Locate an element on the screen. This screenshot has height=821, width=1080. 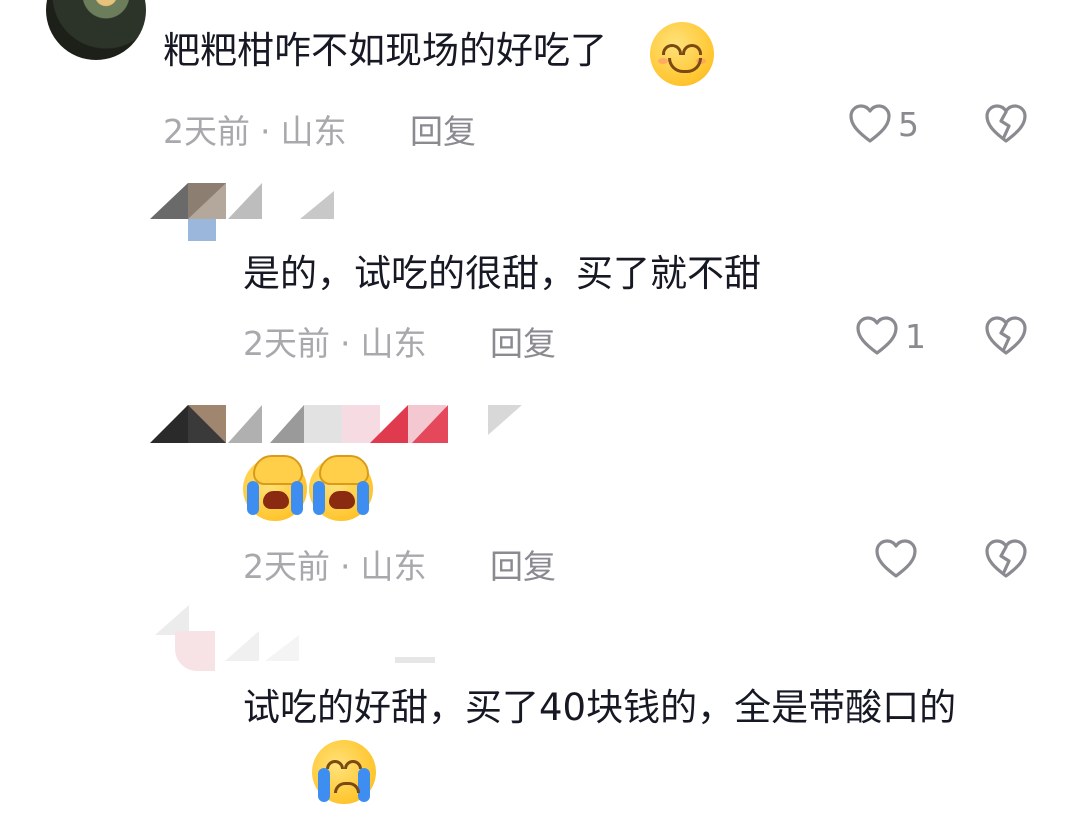
comment-text: 粑粑柑咋不如现场的好吃了 is located at coordinates (385, 50).